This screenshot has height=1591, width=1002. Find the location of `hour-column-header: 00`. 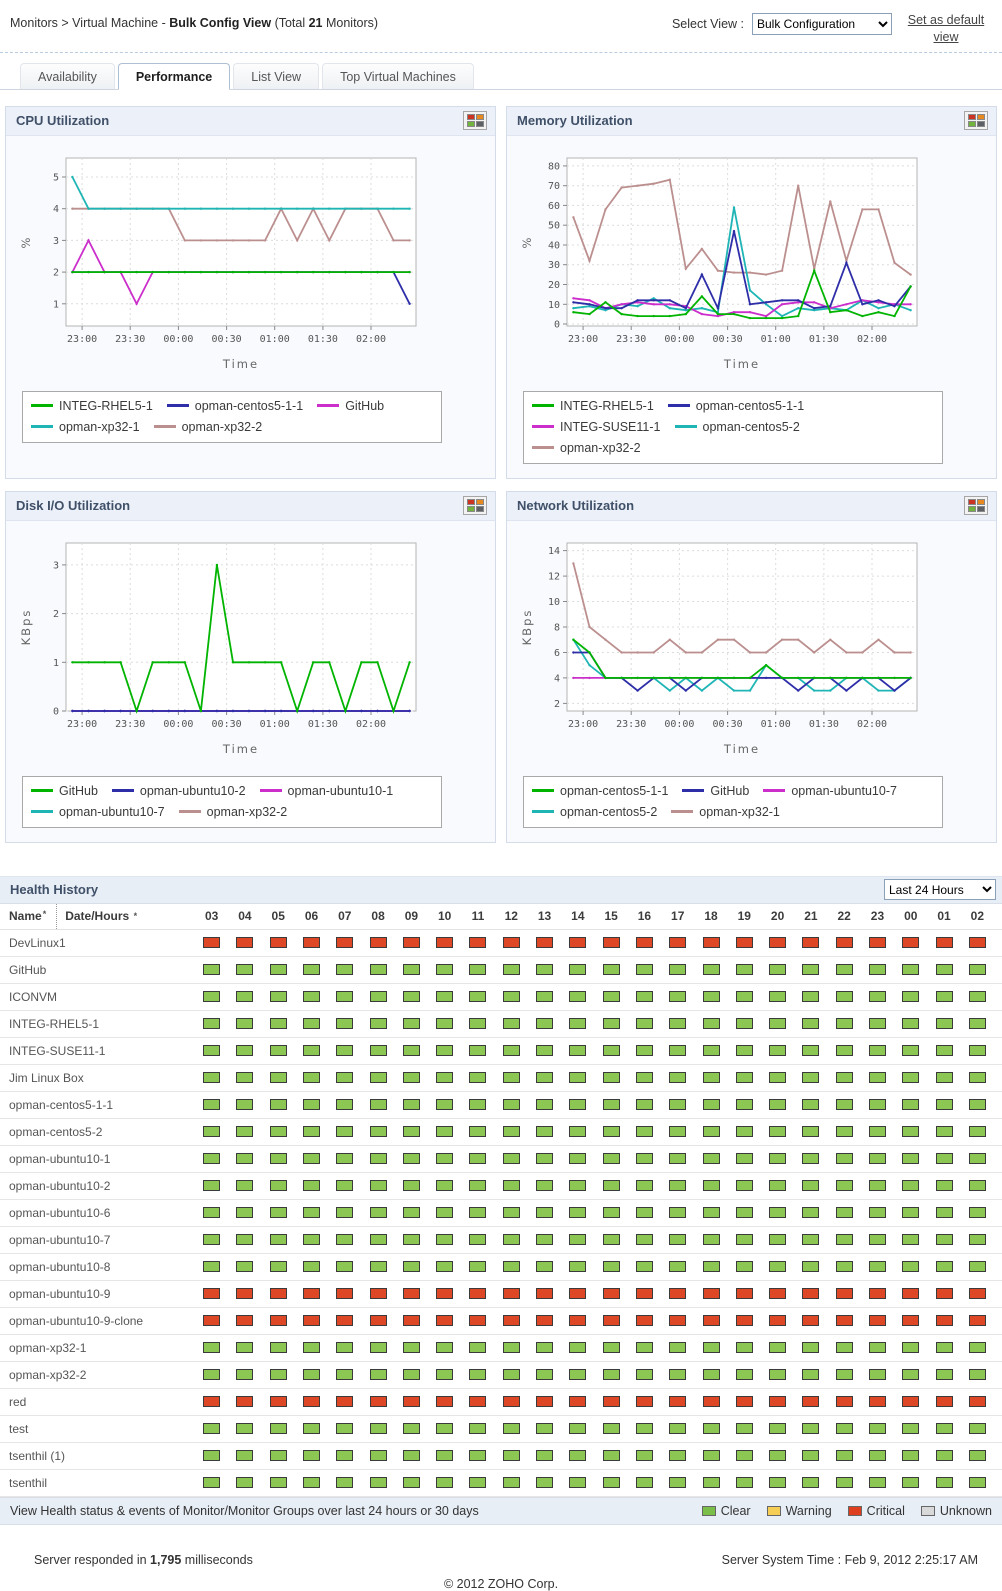

hour-column-header: 00 is located at coordinates (910, 916).